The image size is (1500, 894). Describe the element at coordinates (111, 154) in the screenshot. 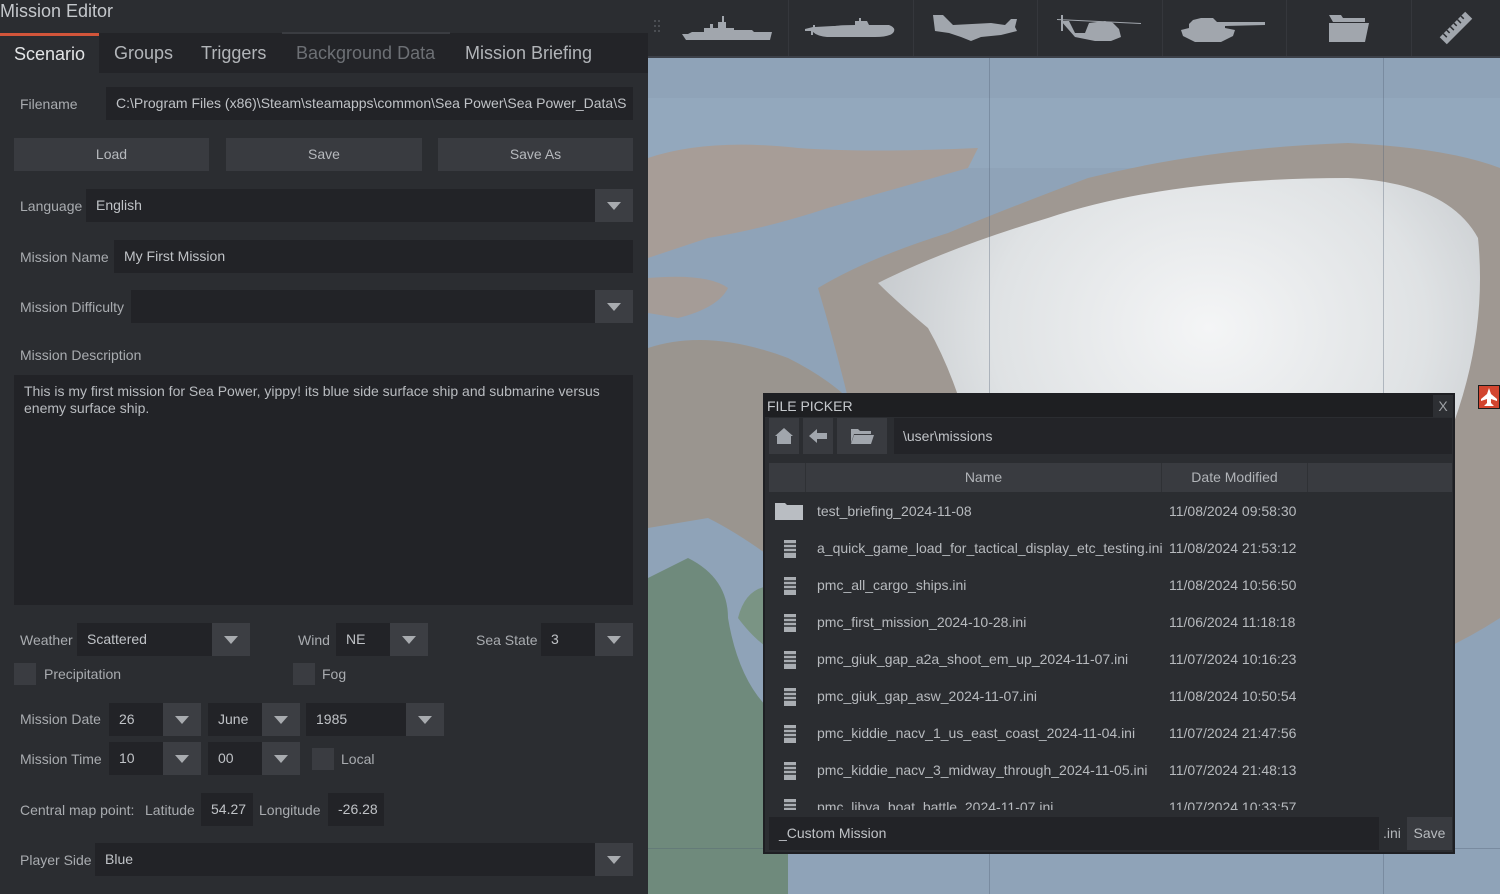

I see `load-button: Load` at that location.